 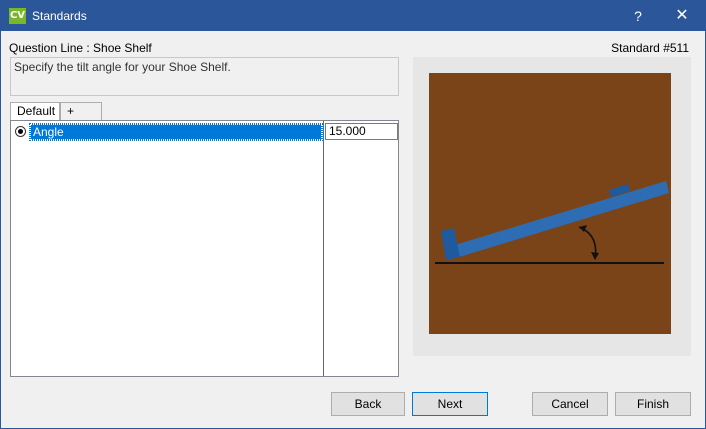 I want to click on title-bar: CV Standards ? ✕, so click(x=353, y=16).